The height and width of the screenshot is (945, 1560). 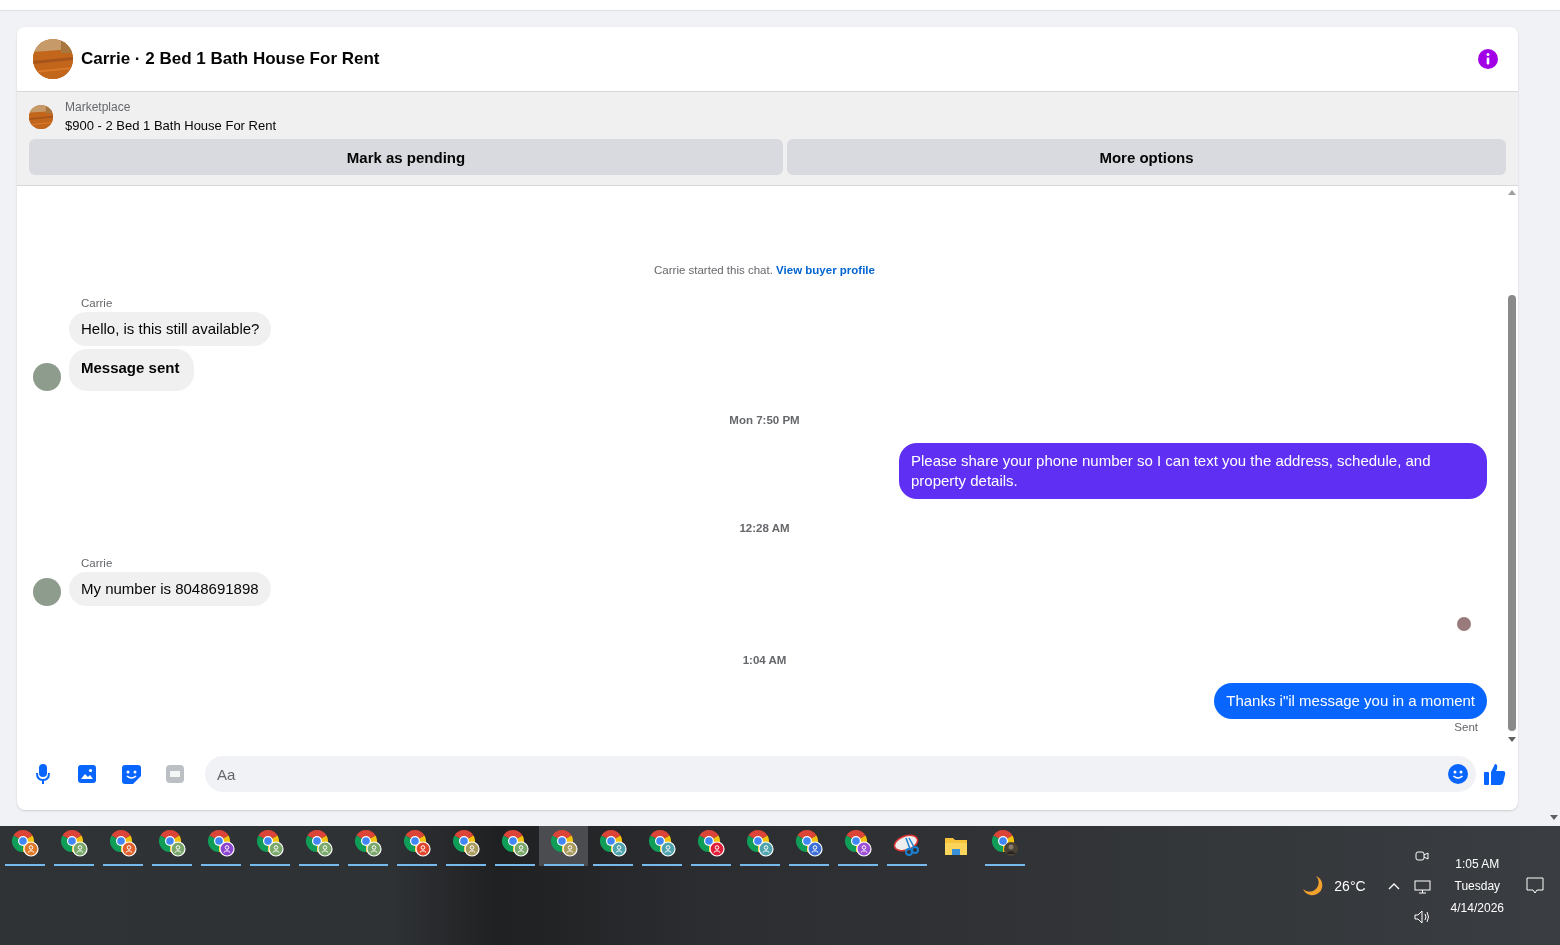 I want to click on chevron-up-icon, so click(x=1393, y=885).